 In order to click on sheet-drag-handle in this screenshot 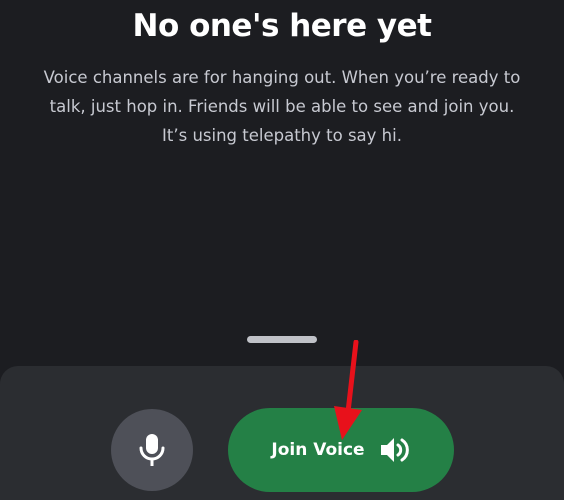, I will do `click(282, 339)`.